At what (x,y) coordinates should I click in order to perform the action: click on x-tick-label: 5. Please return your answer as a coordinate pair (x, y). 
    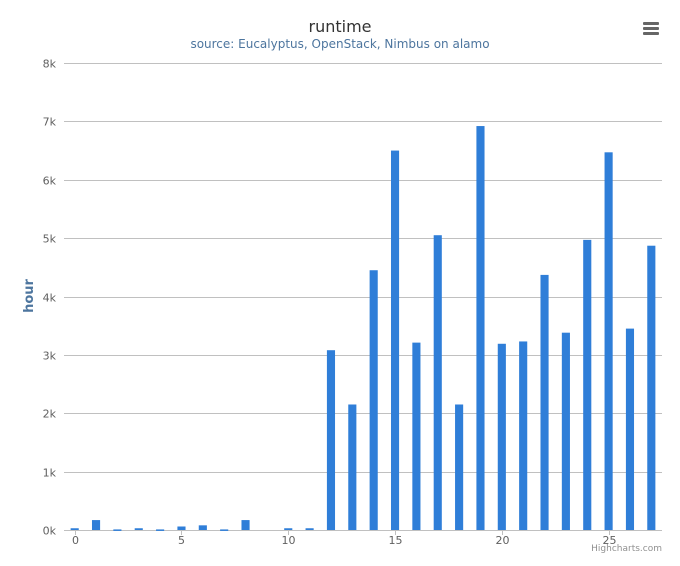
    Looking at the image, I should click on (181, 540).